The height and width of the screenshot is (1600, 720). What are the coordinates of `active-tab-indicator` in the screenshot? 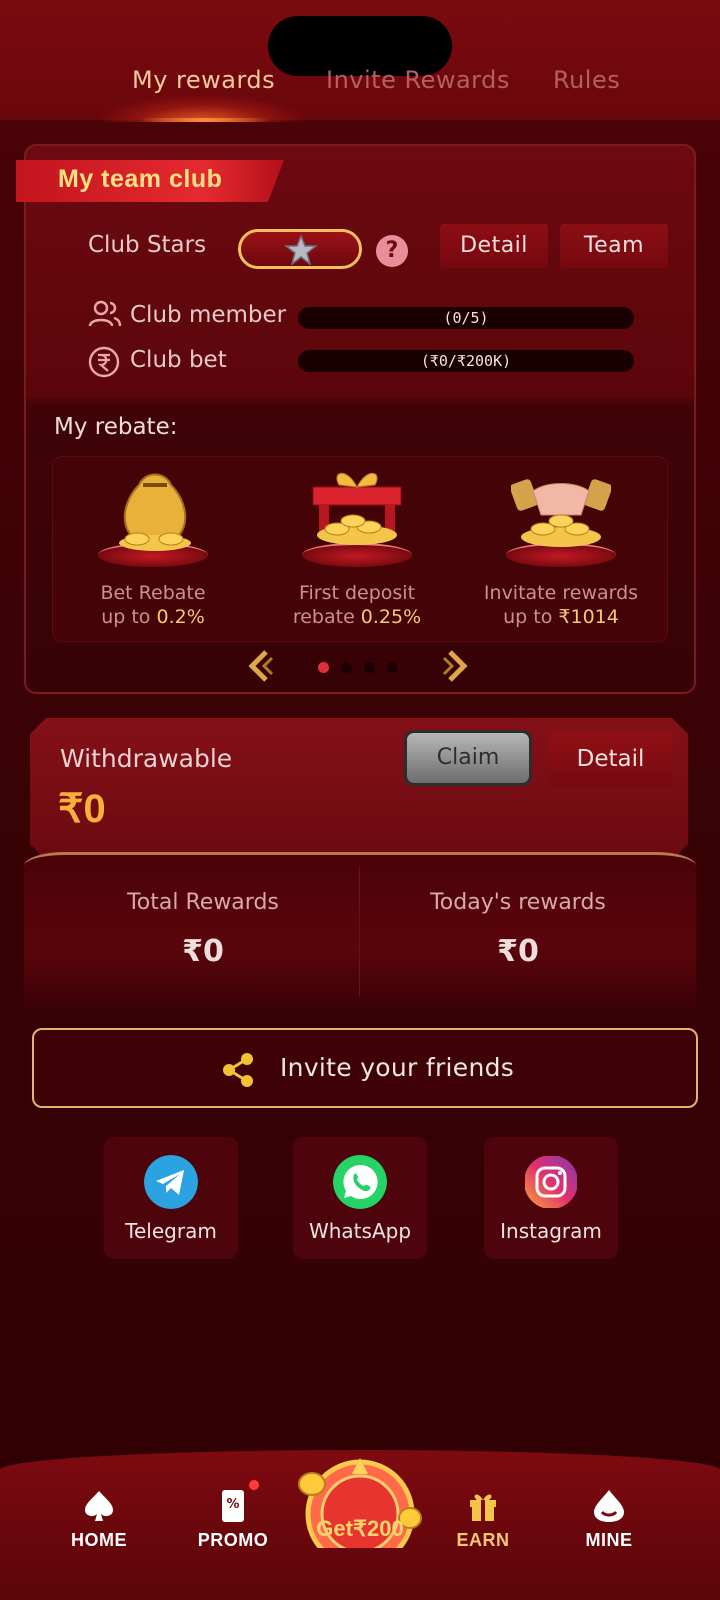 It's located at (205, 120).